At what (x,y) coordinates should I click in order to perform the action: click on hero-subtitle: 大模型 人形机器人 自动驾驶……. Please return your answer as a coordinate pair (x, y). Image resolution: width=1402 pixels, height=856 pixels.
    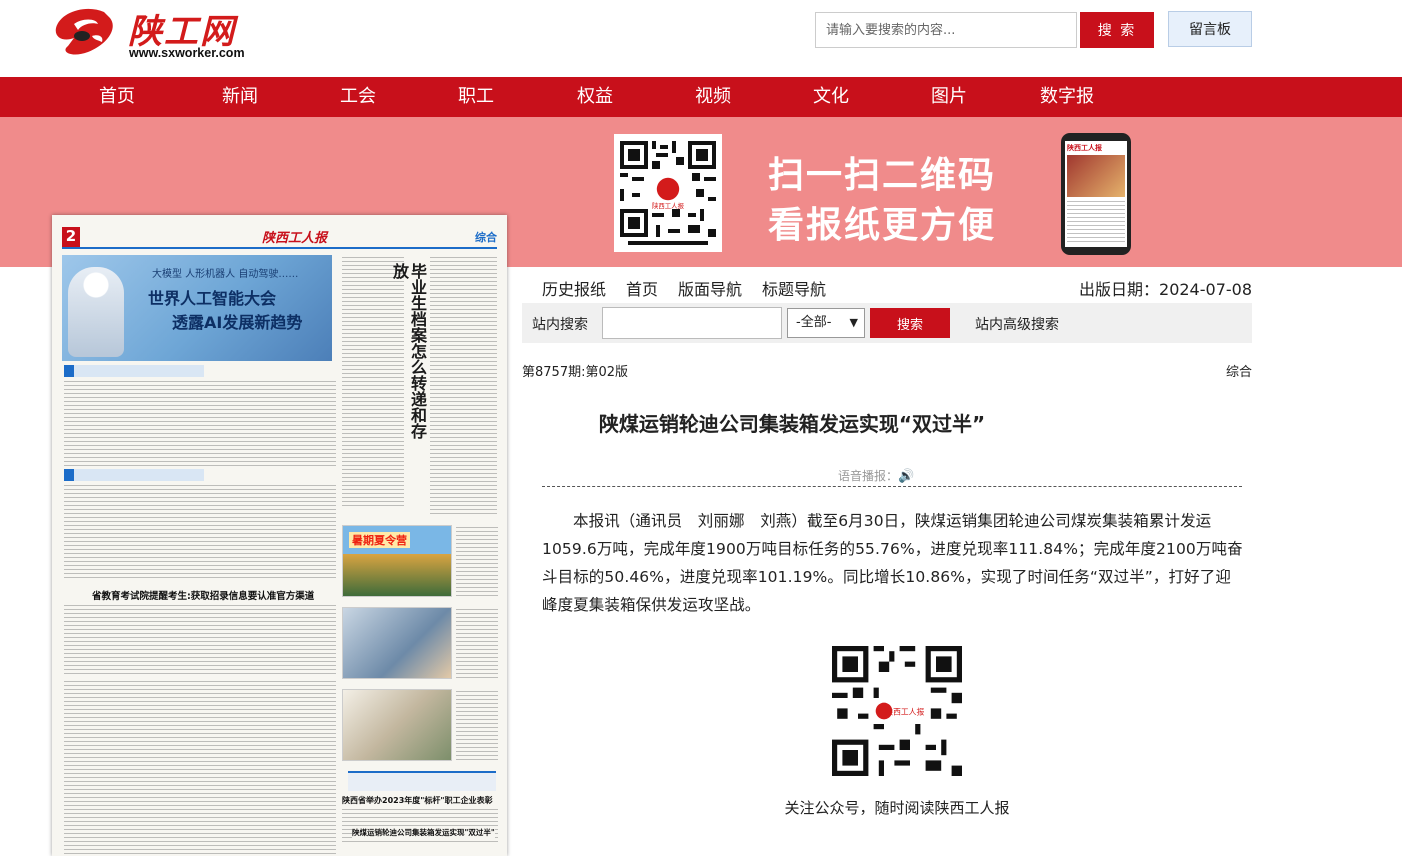
    Looking at the image, I should click on (225, 274).